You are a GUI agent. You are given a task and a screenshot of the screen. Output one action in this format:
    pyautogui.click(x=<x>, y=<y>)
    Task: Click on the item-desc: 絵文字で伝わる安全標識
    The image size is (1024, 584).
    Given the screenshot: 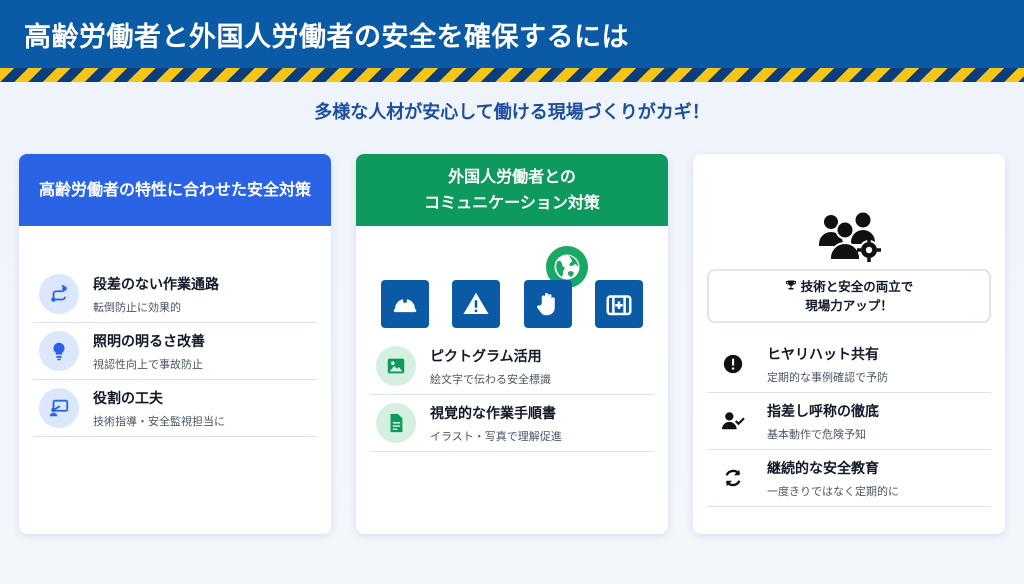 What is the action you would take?
    pyautogui.click(x=490, y=379)
    